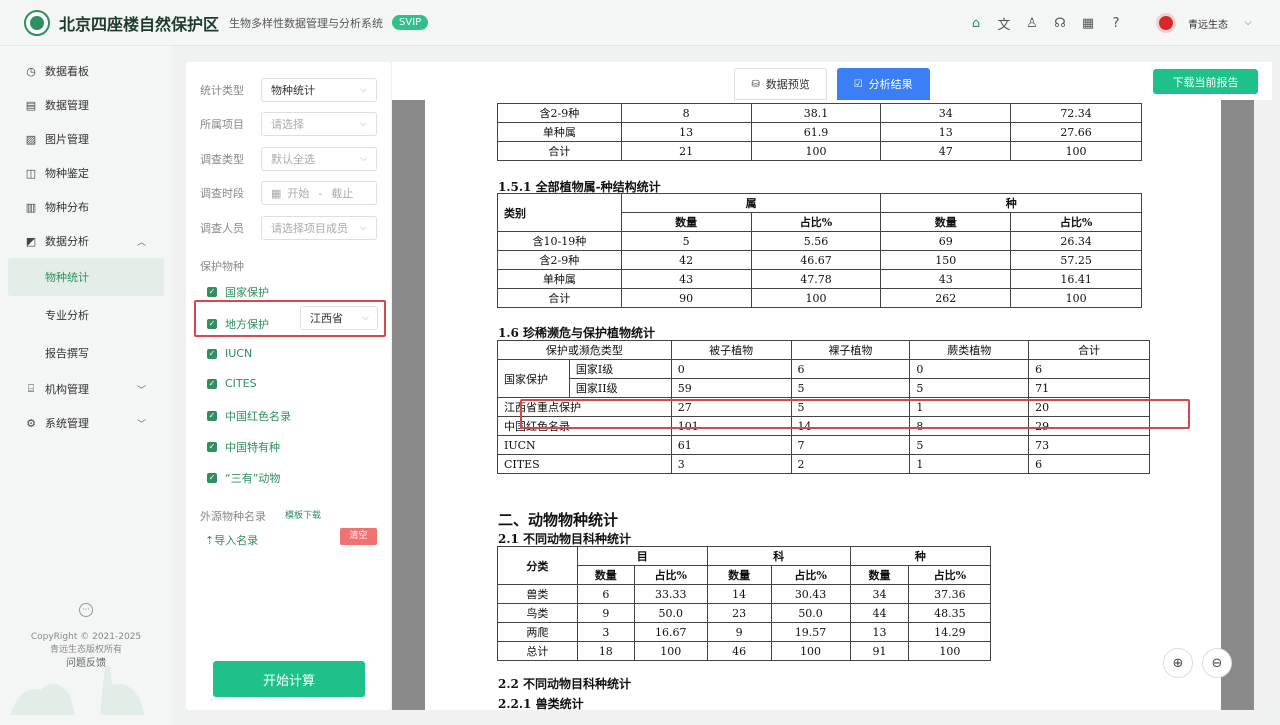  What do you see at coordinates (86, 423) in the screenshot?
I see `sidebar-item-system: ⚙ 系统管理 ﹀` at bounding box center [86, 423].